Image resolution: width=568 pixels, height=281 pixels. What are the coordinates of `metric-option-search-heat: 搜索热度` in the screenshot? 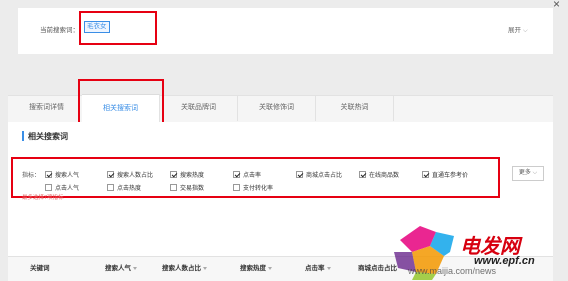 It's located at (187, 174).